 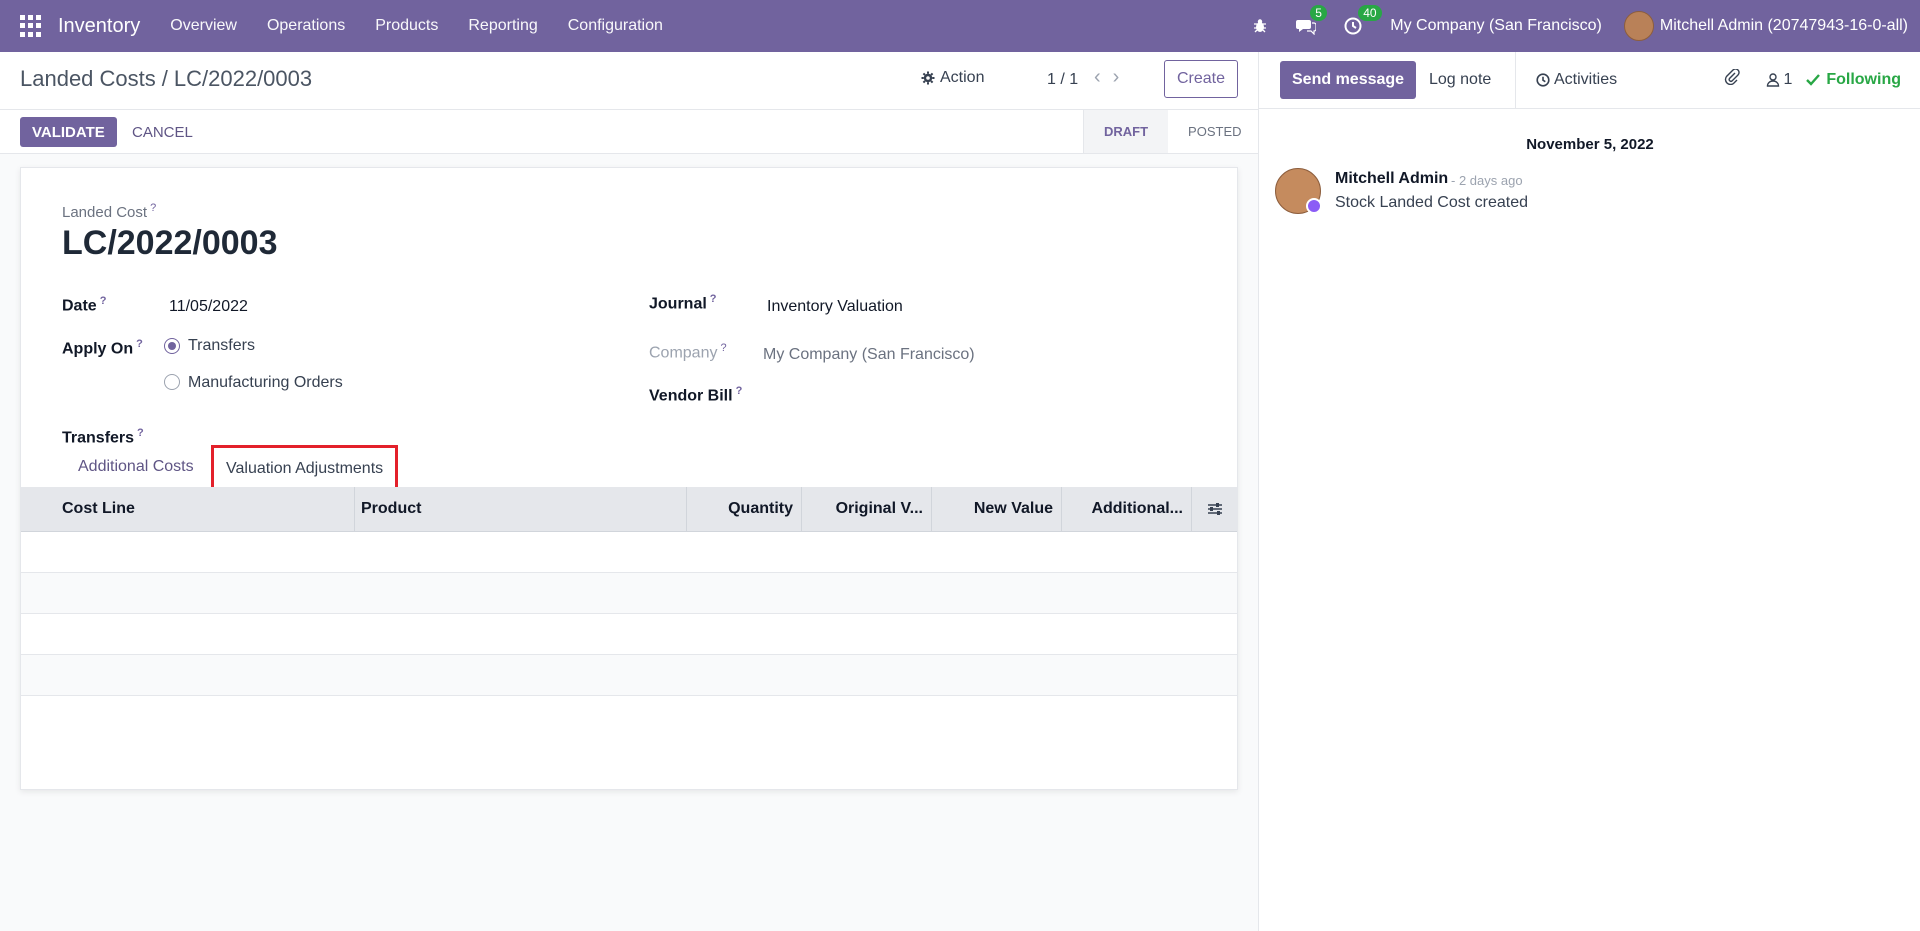 I want to click on form-statusbar: VALIDATE CANCEL DRAFT POSTED, so click(x=629, y=132).